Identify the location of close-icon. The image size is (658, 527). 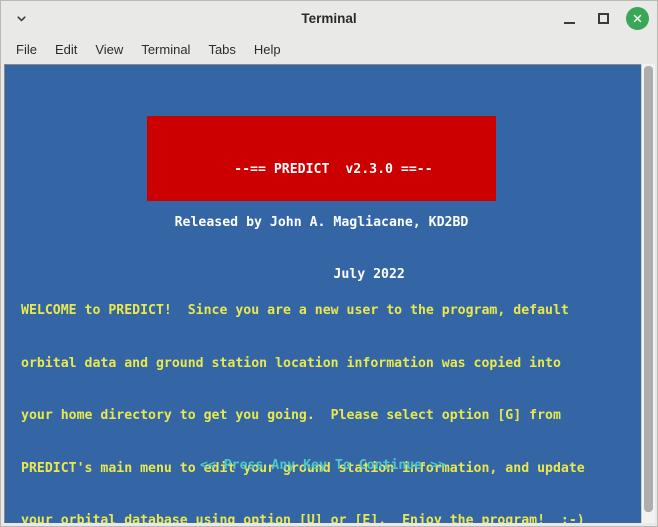
(637, 18).